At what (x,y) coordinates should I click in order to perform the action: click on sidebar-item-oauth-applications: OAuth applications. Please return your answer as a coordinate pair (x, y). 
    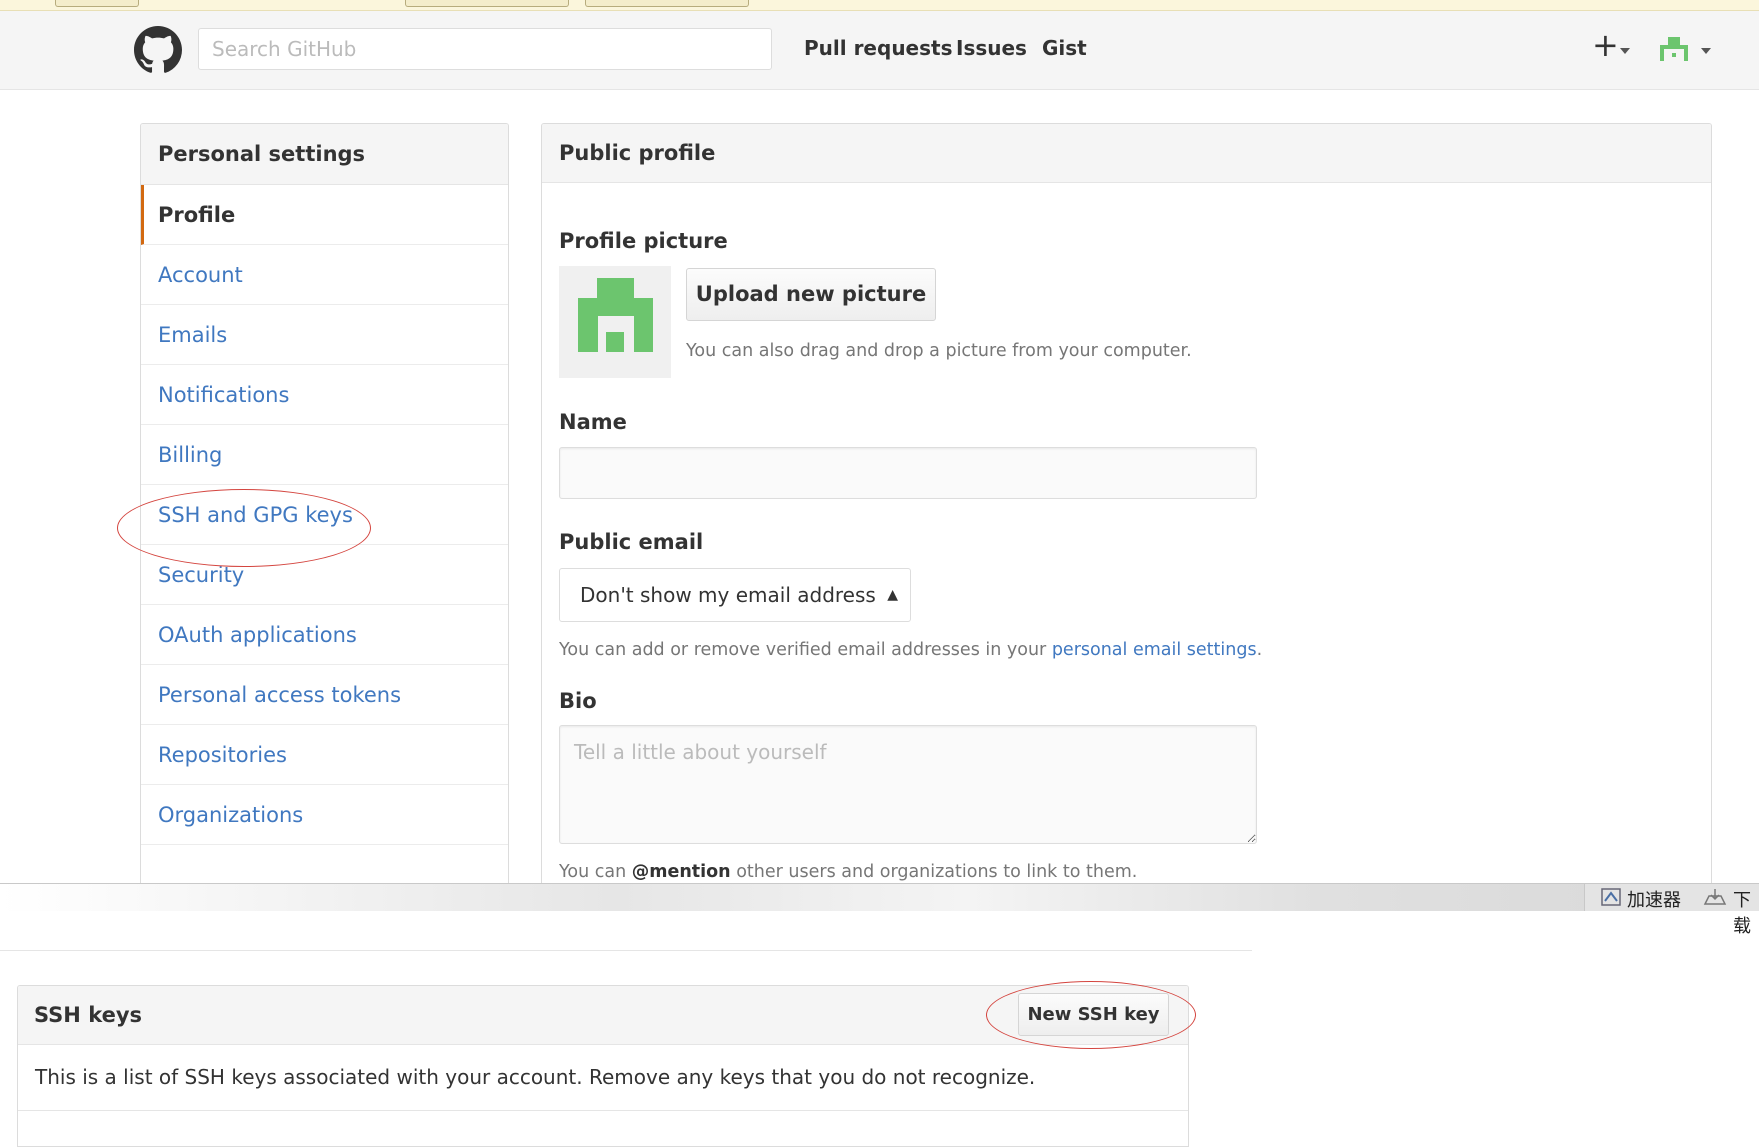
    Looking at the image, I should click on (324, 635).